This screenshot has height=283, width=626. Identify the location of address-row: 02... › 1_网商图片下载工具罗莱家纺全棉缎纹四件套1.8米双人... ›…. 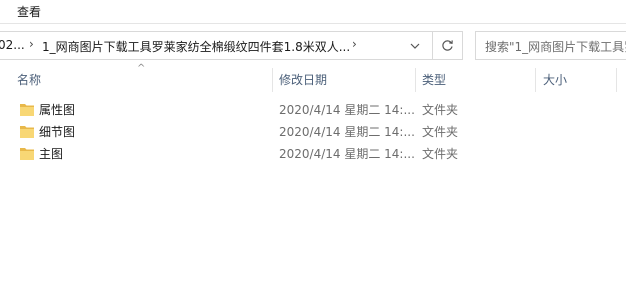
(313, 45).